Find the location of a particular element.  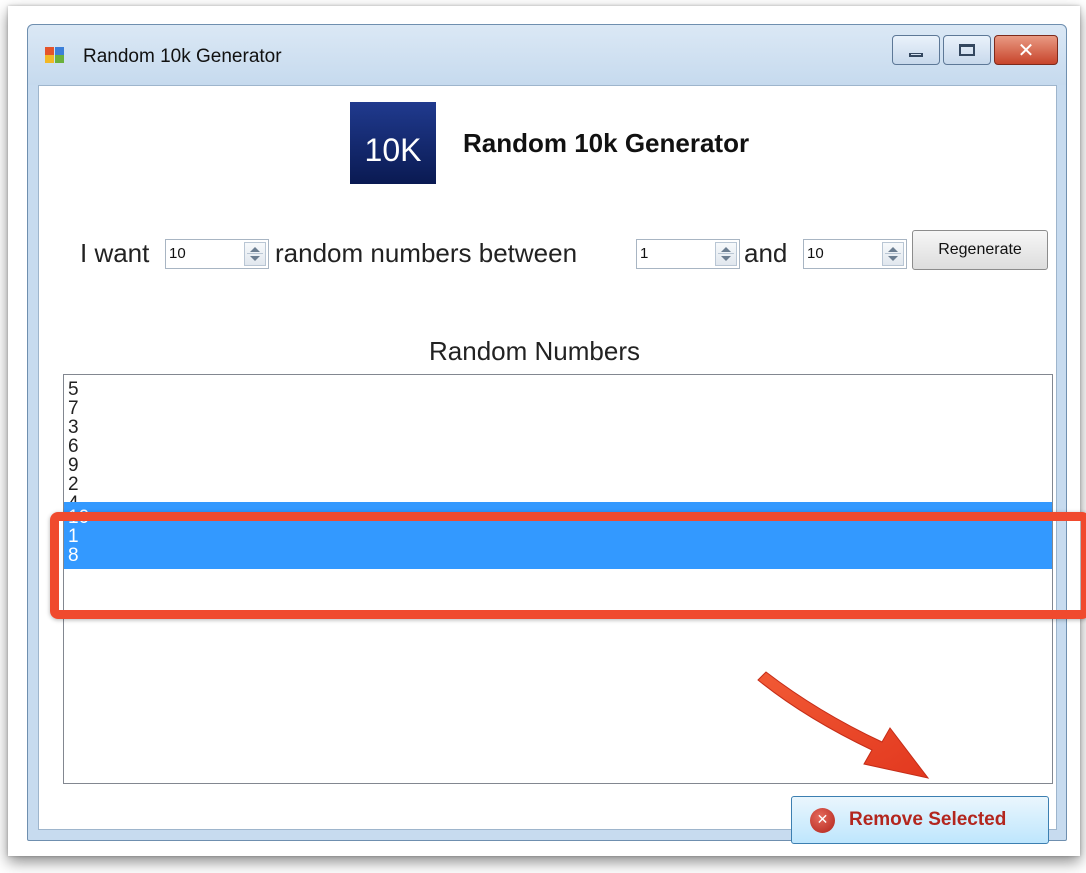

max-spin-arrows is located at coordinates (893, 254).